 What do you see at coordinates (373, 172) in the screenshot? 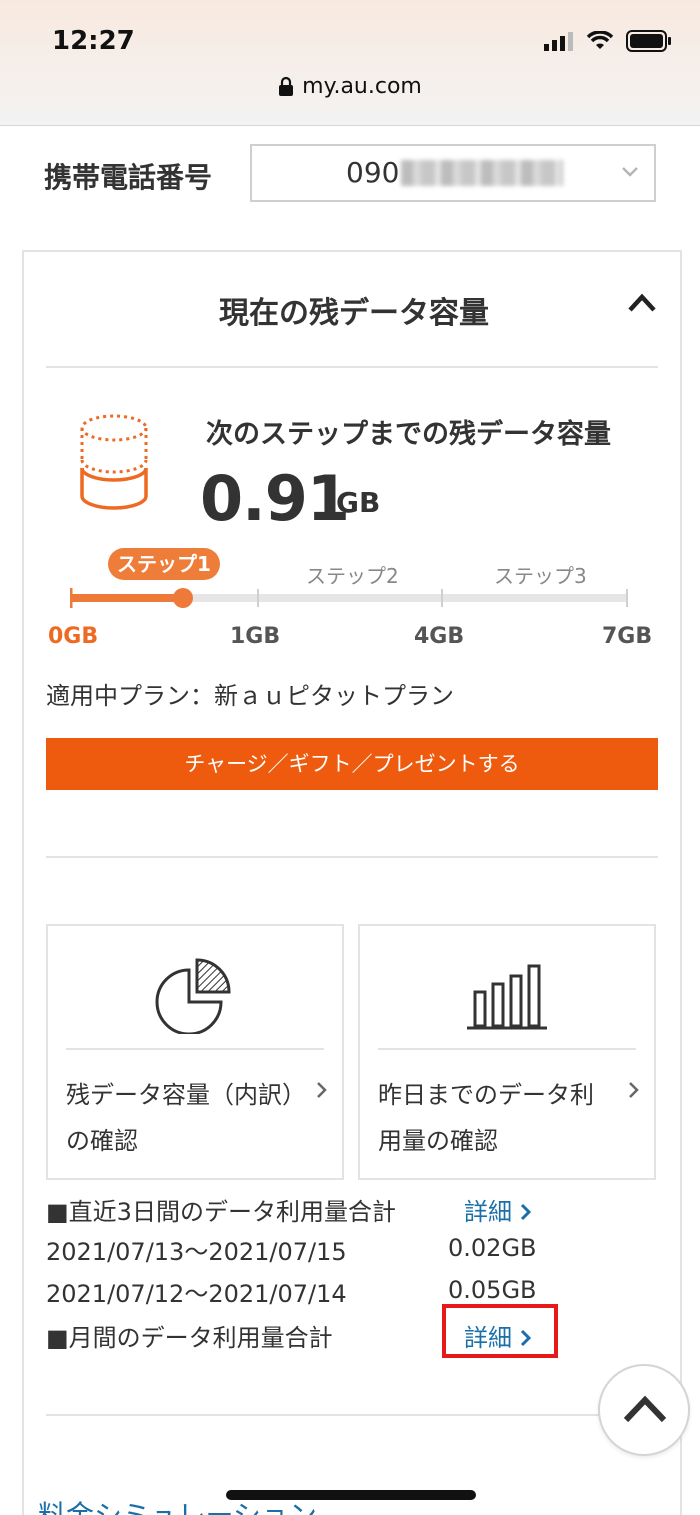
I see `phone-number-value: 090` at bounding box center [373, 172].